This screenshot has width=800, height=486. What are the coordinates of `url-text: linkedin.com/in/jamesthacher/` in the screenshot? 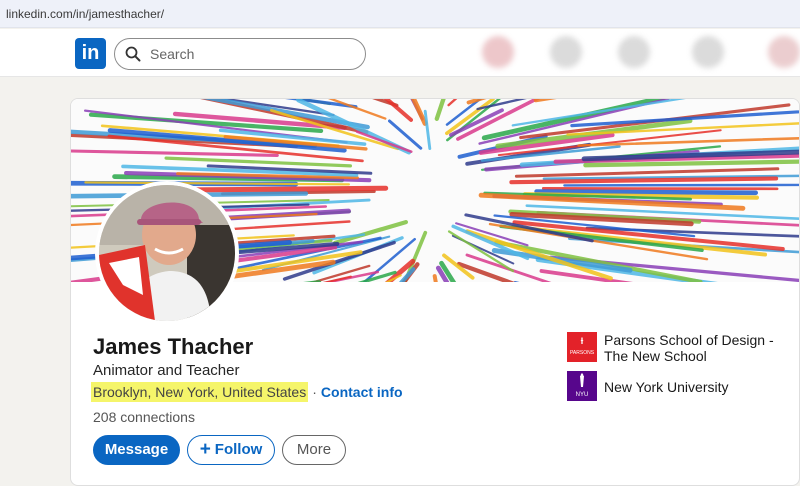 It's located at (85, 14).